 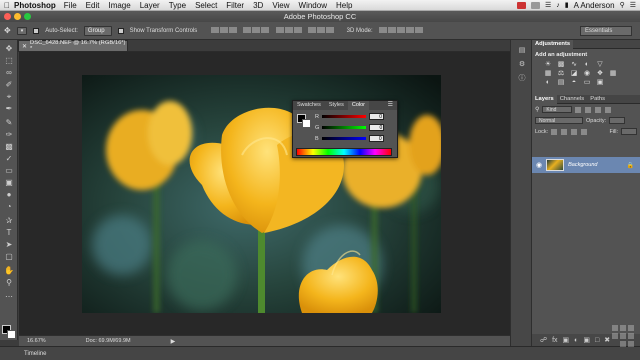 I want to click on status-app-icon, so click(x=522, y=5).